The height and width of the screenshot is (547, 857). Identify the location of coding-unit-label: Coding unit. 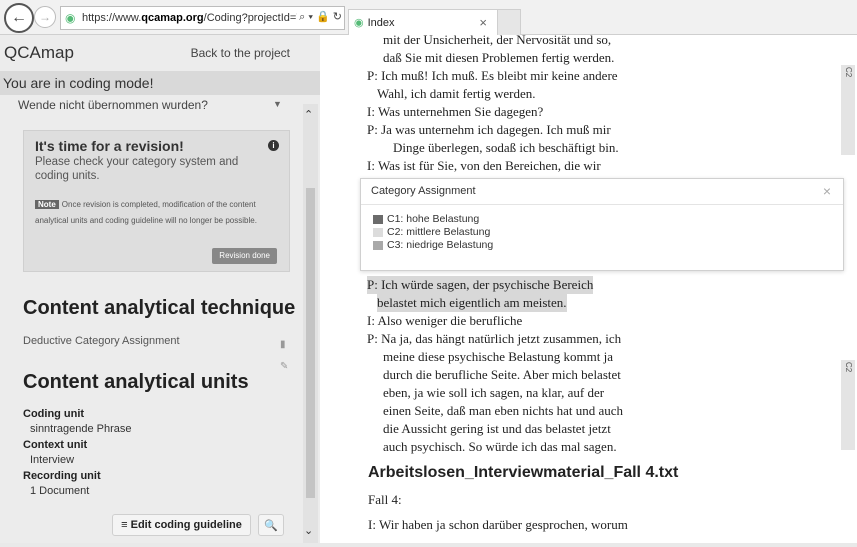
(54, 414).